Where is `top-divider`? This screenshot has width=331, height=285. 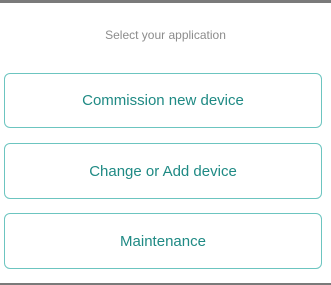
top-divider is located at coordinates (165, 1).